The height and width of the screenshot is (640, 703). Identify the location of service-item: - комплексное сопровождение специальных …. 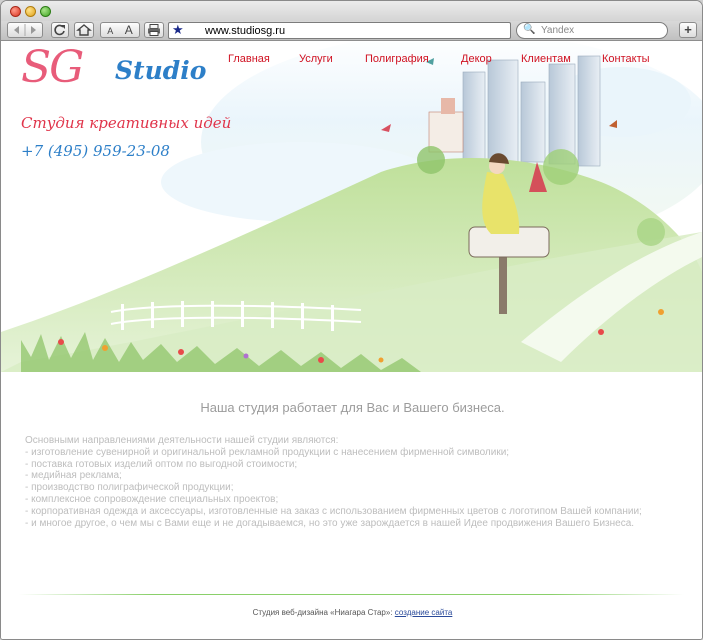
(152, 499).